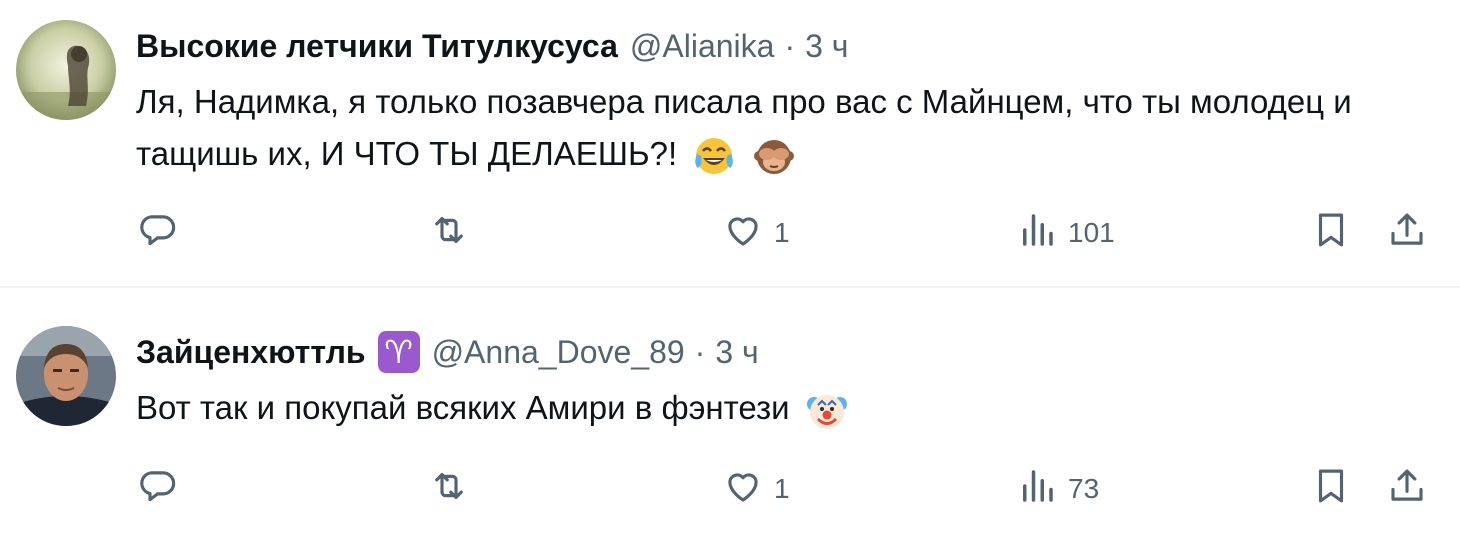 This screenshot has width=1460, height=536. What do you see at coordinates (702, 46) in the screenshot?
I see `author-handle: @Alianika` at bounding box center [702, 46].